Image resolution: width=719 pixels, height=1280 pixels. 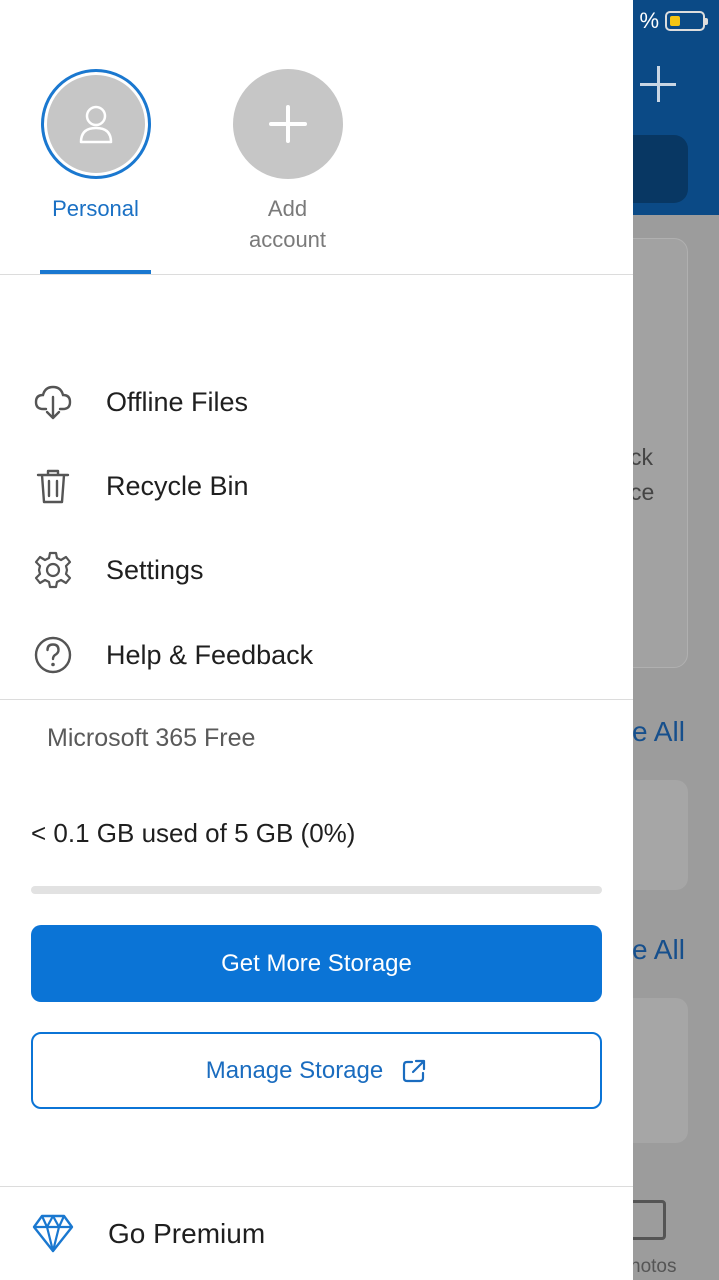 I want to click on add-icon, so click(x=658, y=84).